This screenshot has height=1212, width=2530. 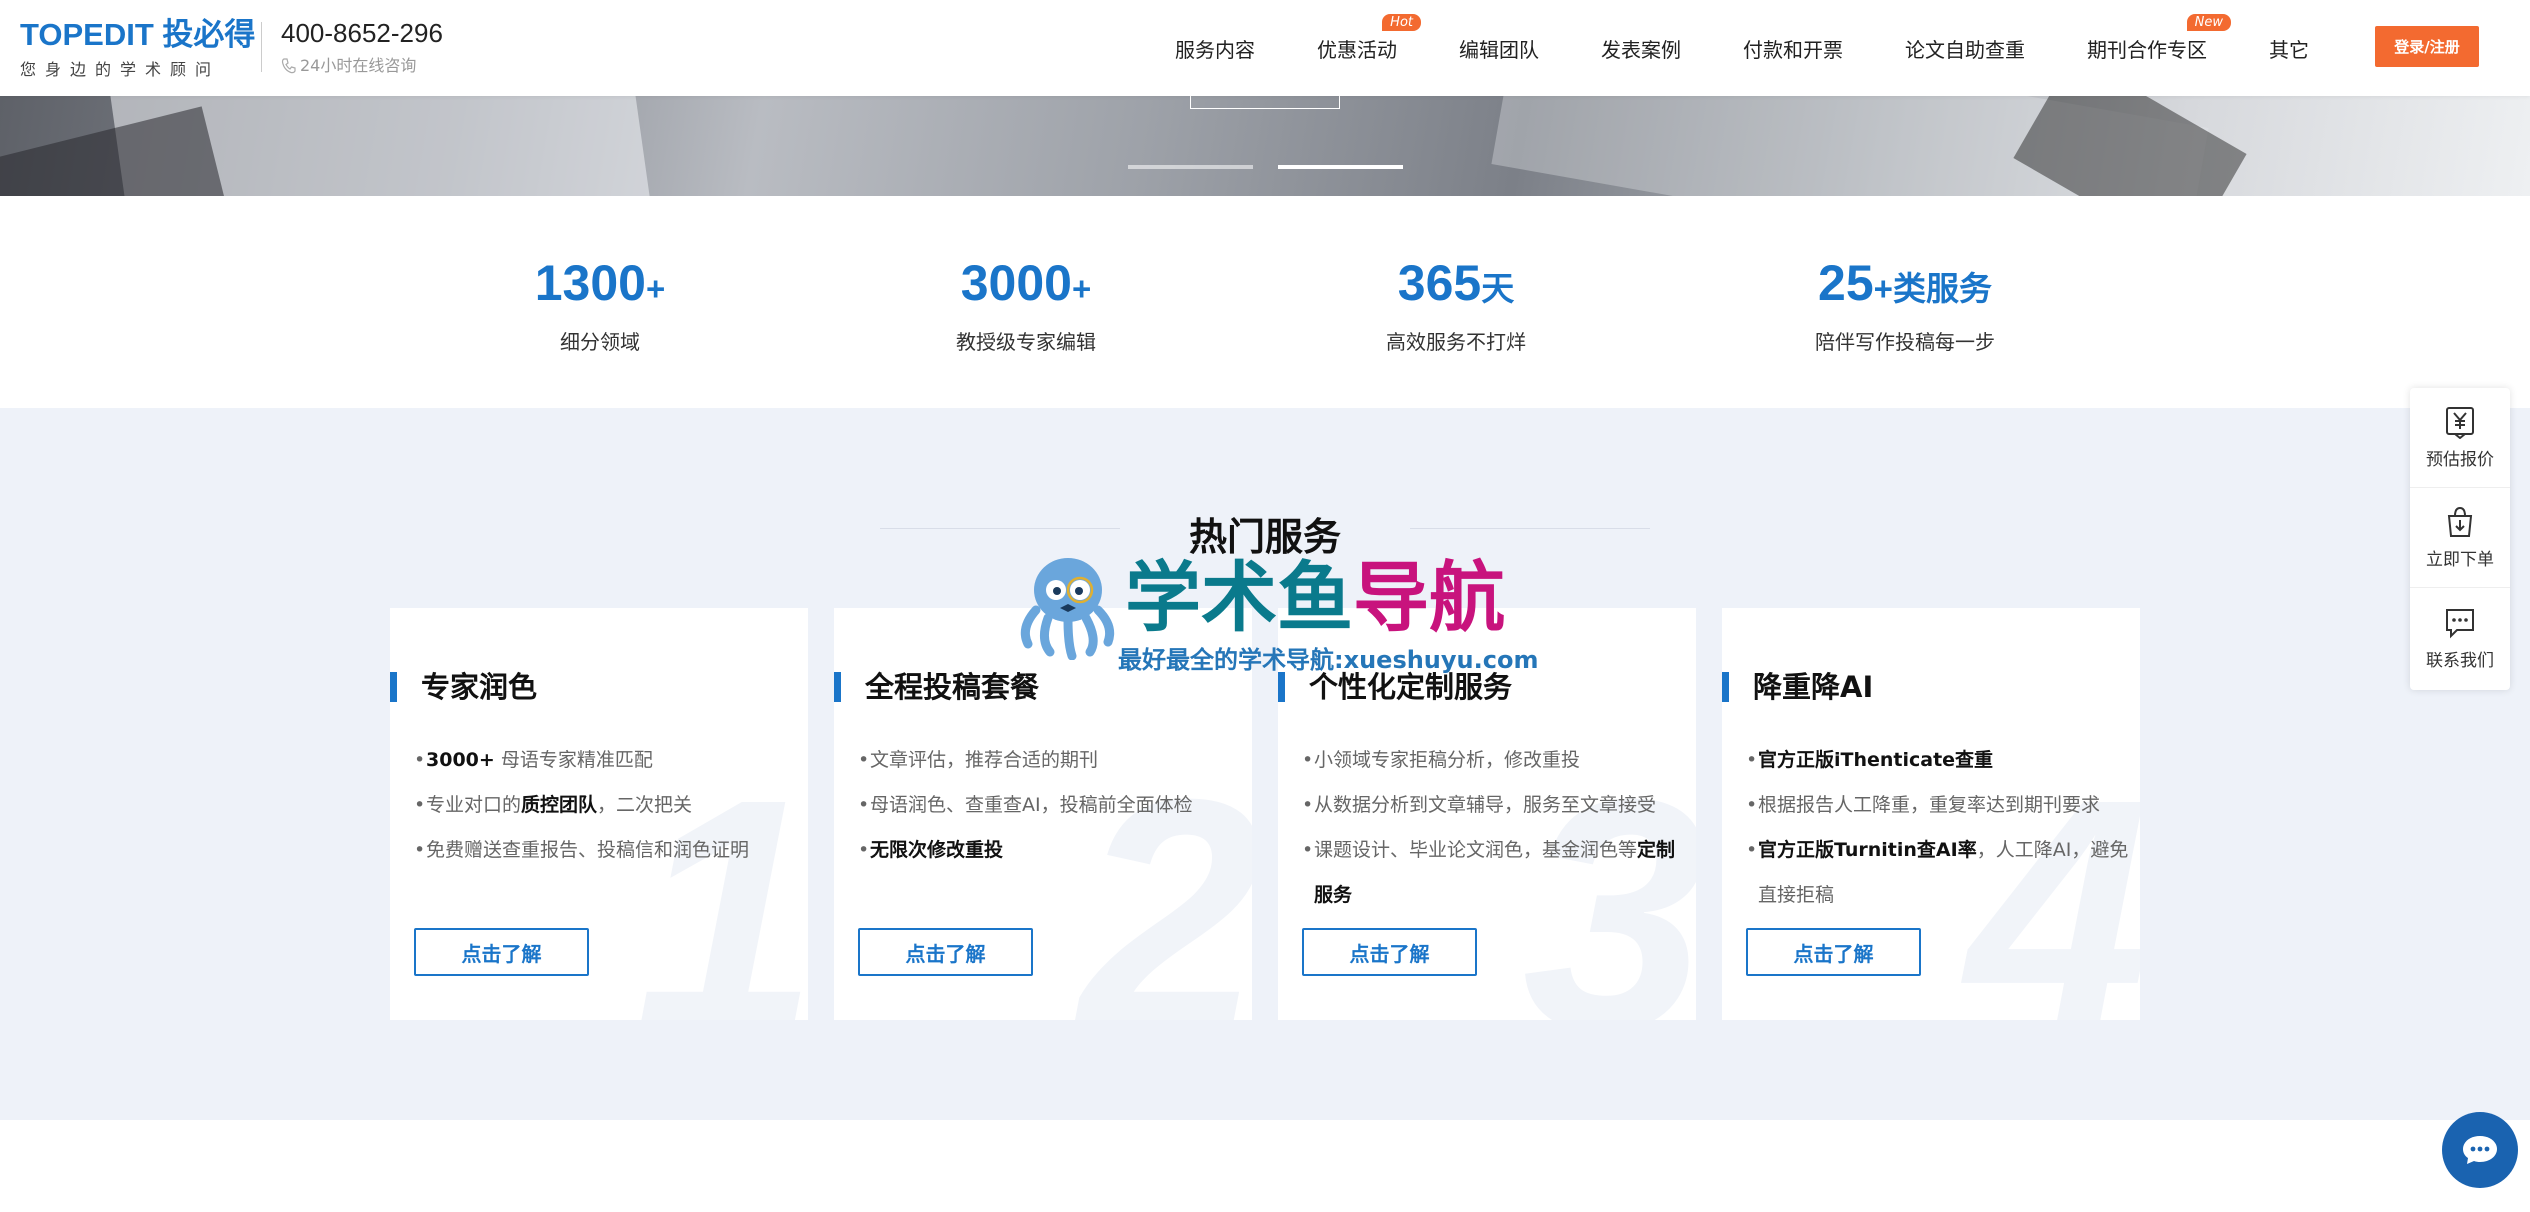 I want to click on stat-label: 细分领域, so click(x=600, y=342).